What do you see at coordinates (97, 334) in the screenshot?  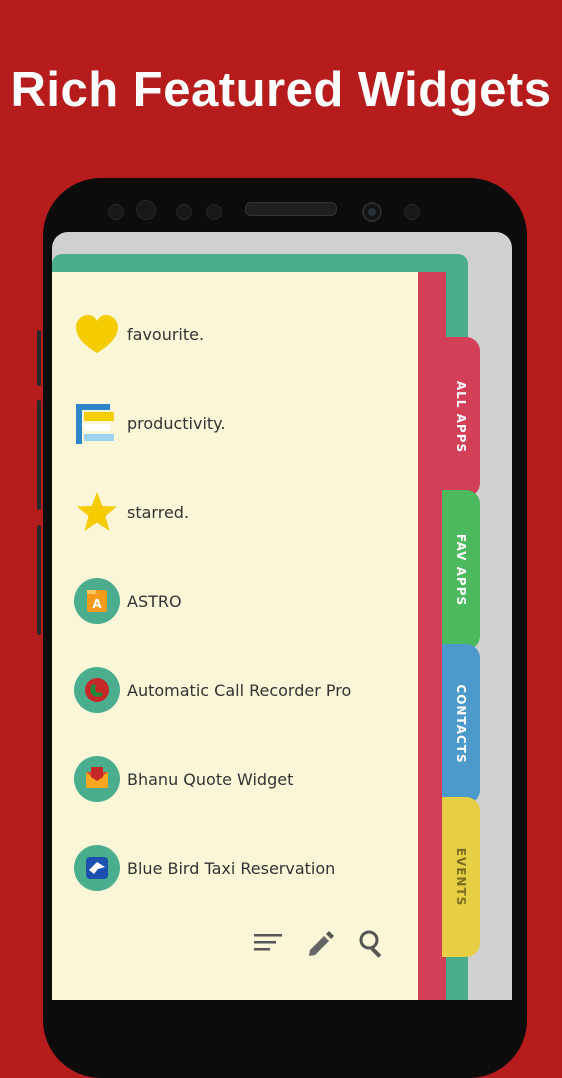 I see `heart-icon` at bounding box center [97, 334].